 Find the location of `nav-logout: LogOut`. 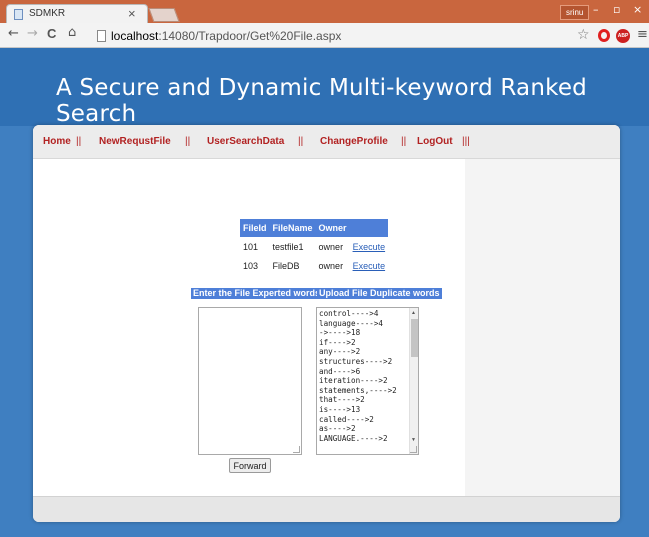

nav-logout: LogOut is located at coordinates (435, 141).